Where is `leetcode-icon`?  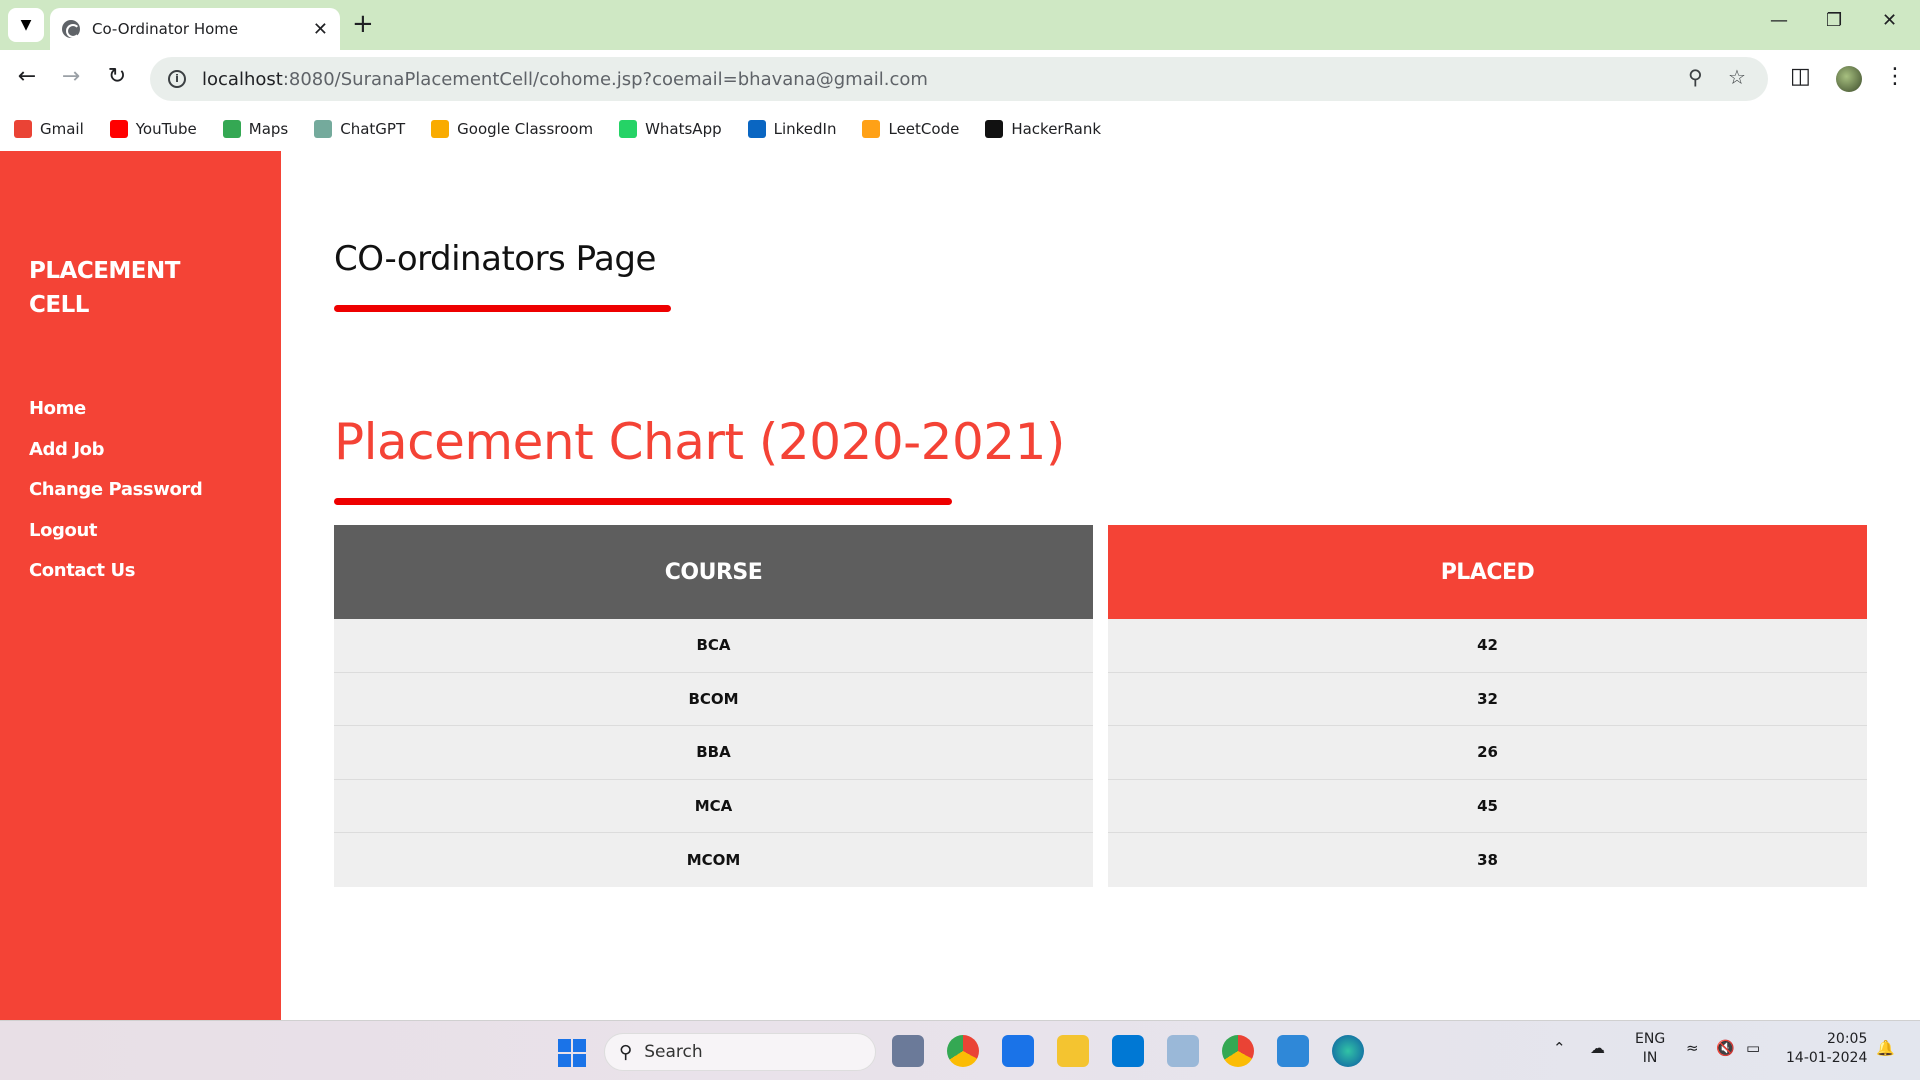 leetcode-icon is located at coordinates (871, 129).